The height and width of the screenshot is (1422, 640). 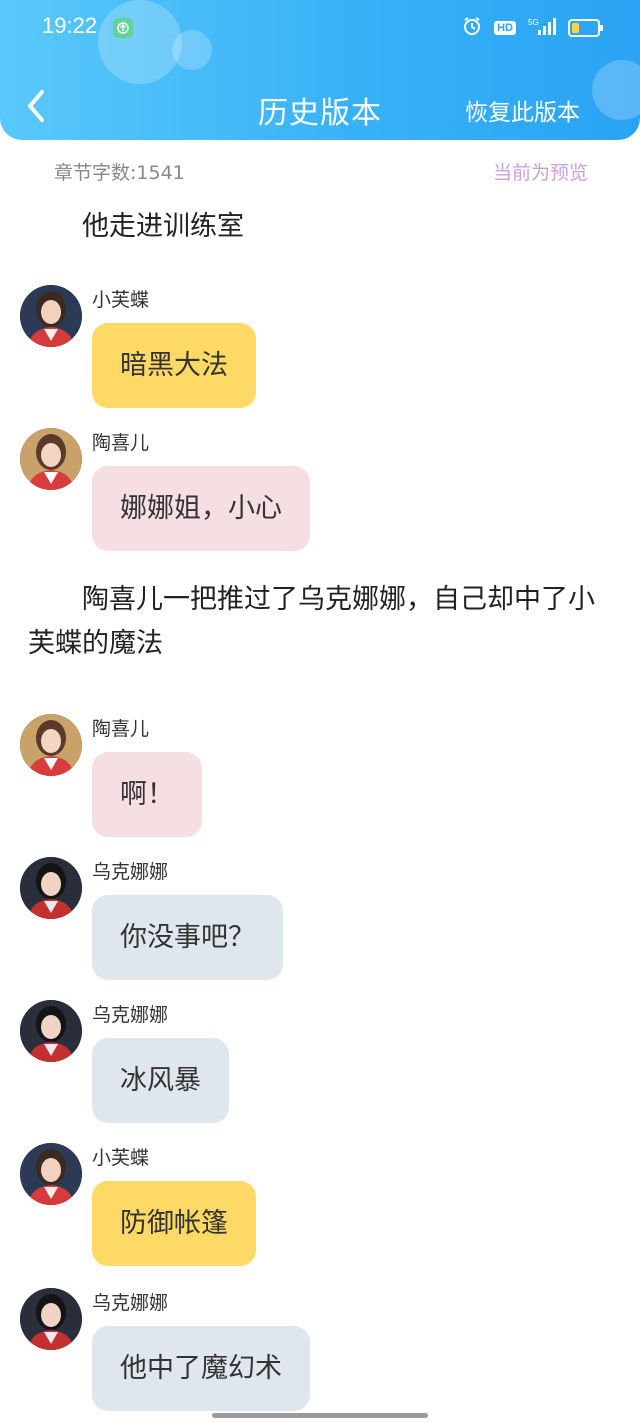 What do you see at coordinates (505, 28) in the screenshot?
I see `hd-badge: HD` at bounding box center [505, 28].